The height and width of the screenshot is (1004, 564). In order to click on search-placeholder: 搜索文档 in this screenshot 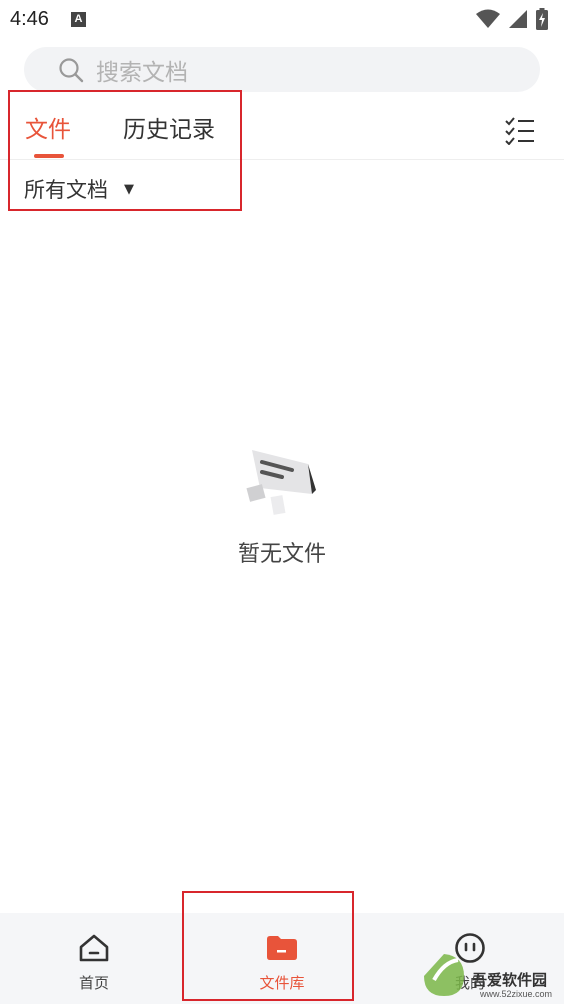, I will do `click(142, 72)`.